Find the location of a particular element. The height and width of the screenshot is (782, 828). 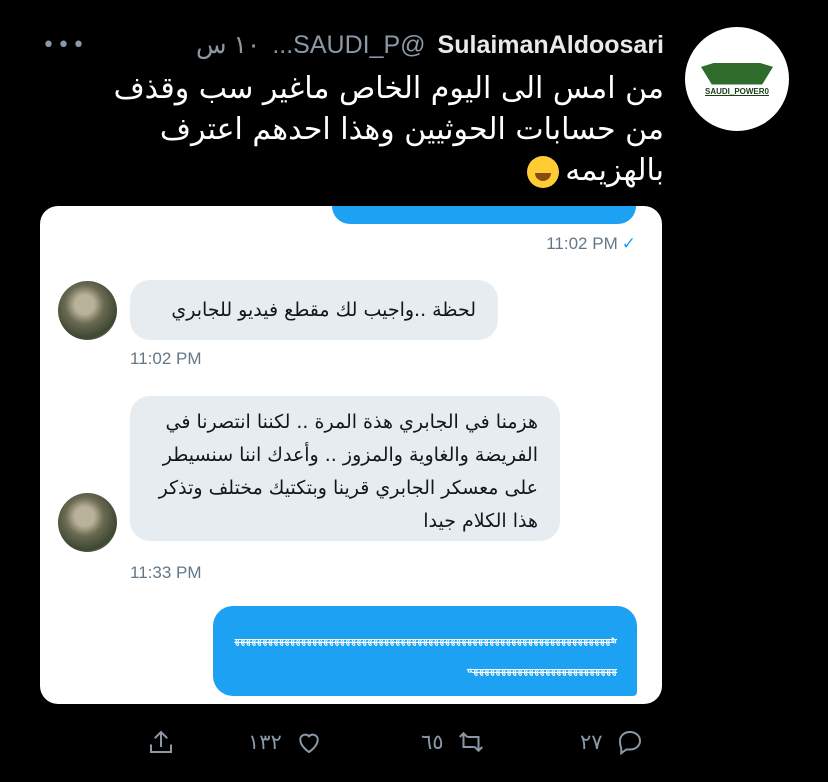

retweet-button: ٦٥ is located at coordinates (453, 742).